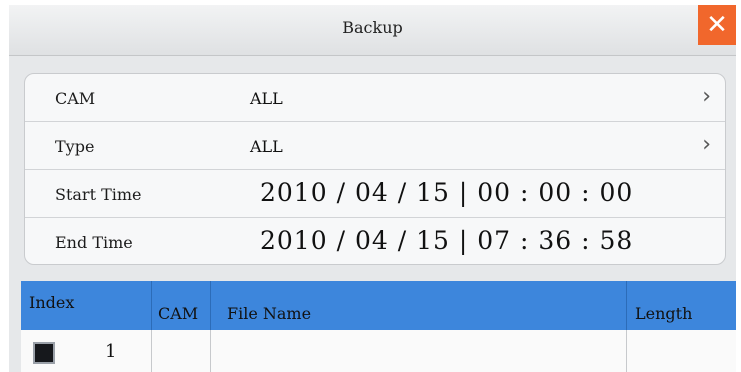 This screenshot has height=372, width=741. I want to click on column-header-index: Index, so click(86, 305).